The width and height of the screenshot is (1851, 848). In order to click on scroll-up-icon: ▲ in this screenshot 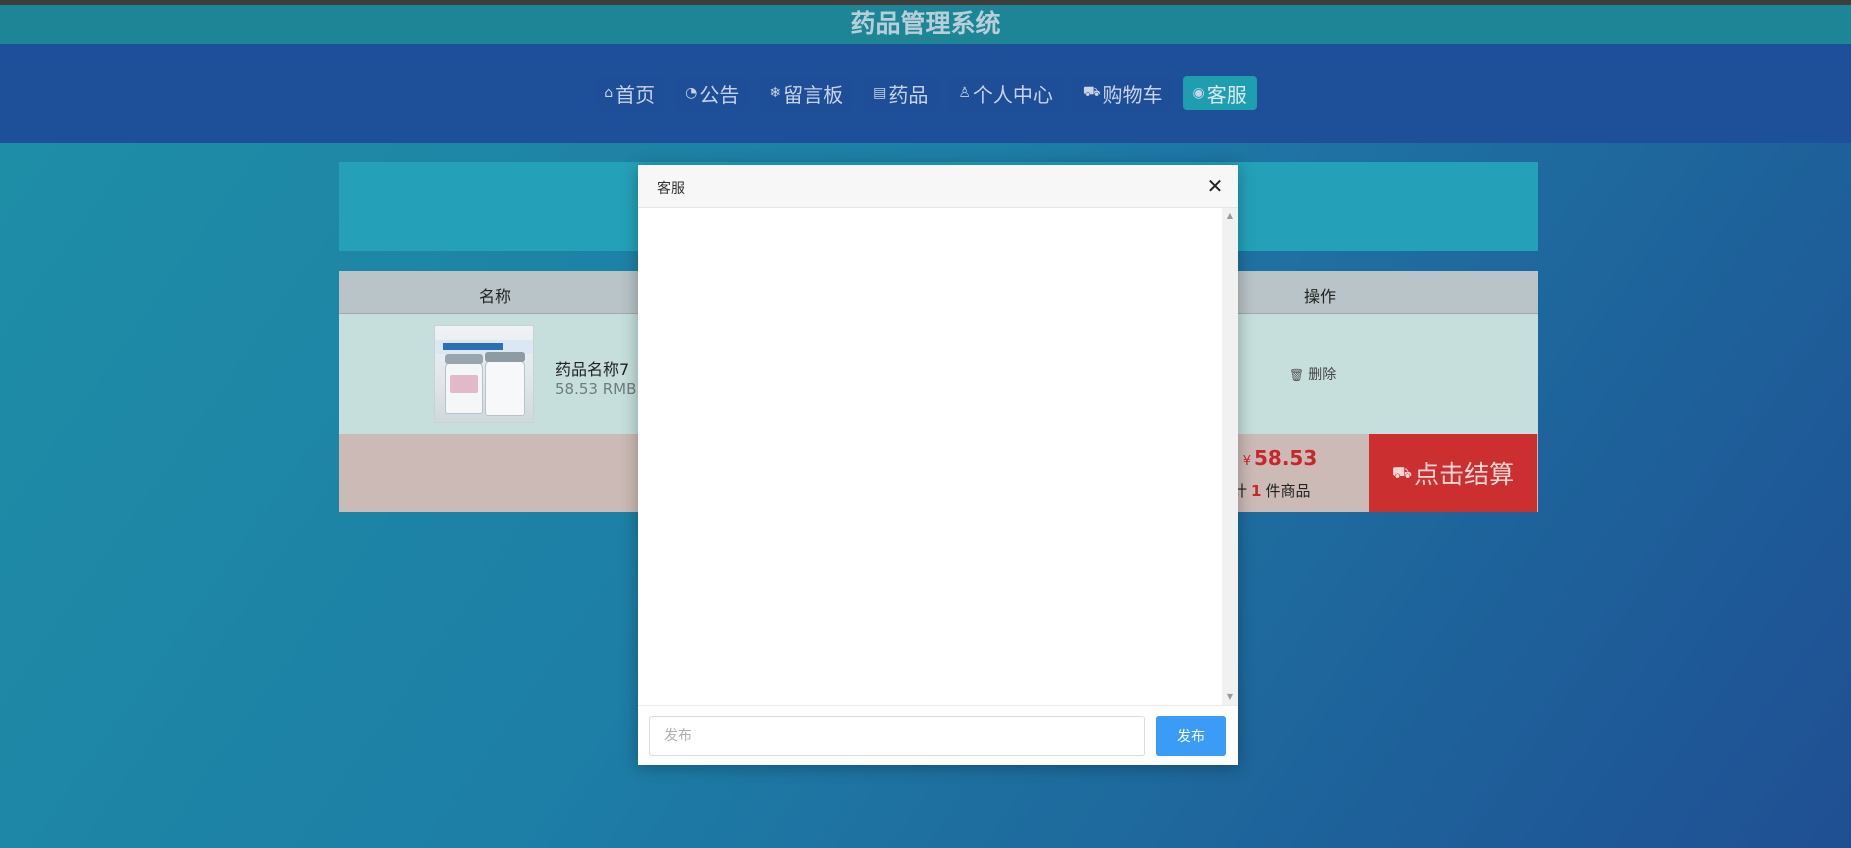, I will do `click(1230, 216)`.